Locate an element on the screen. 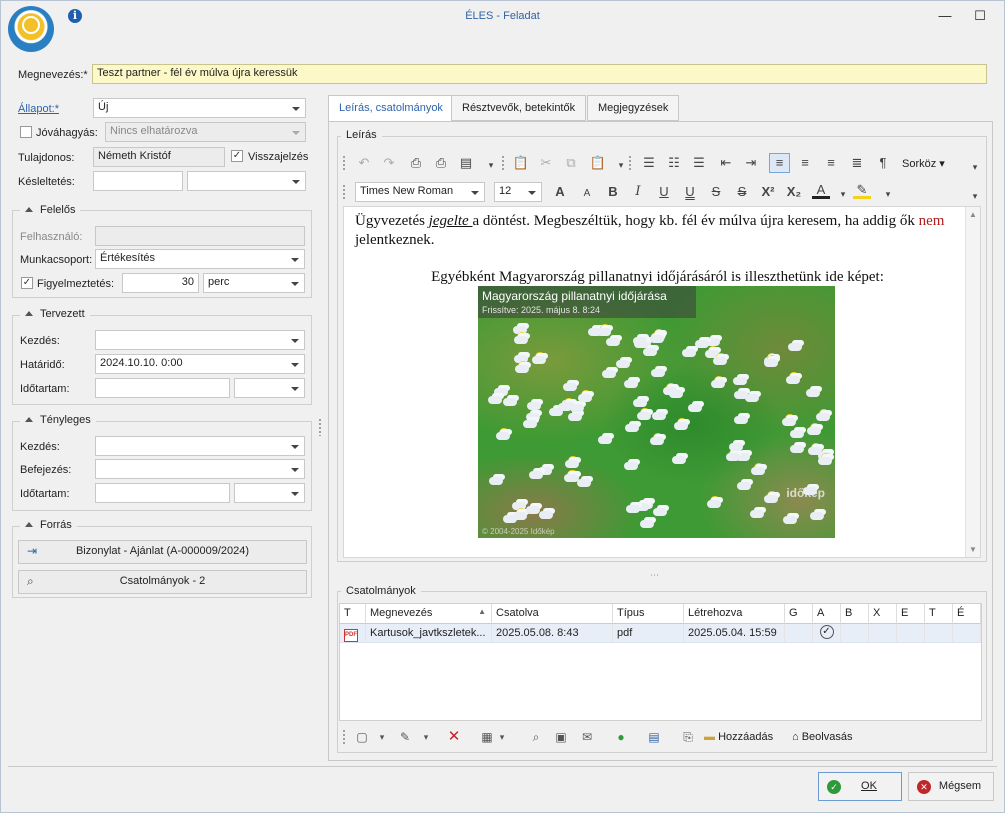 The height and width of the screenshot is (813, 1005). grow-font-icon: A is located at coordinates (560, 192).